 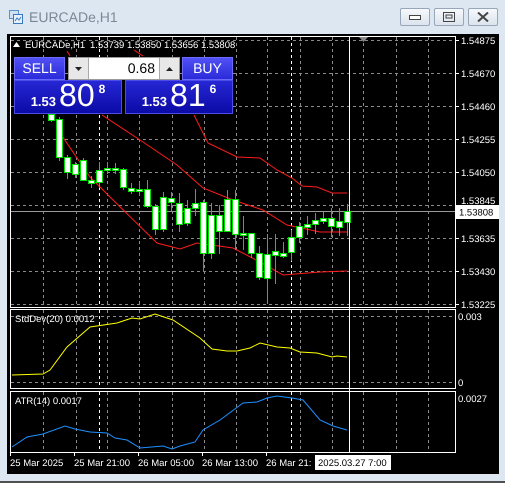 I want to click on price-axis-label: 1.54255, so click(x=478, y=140).